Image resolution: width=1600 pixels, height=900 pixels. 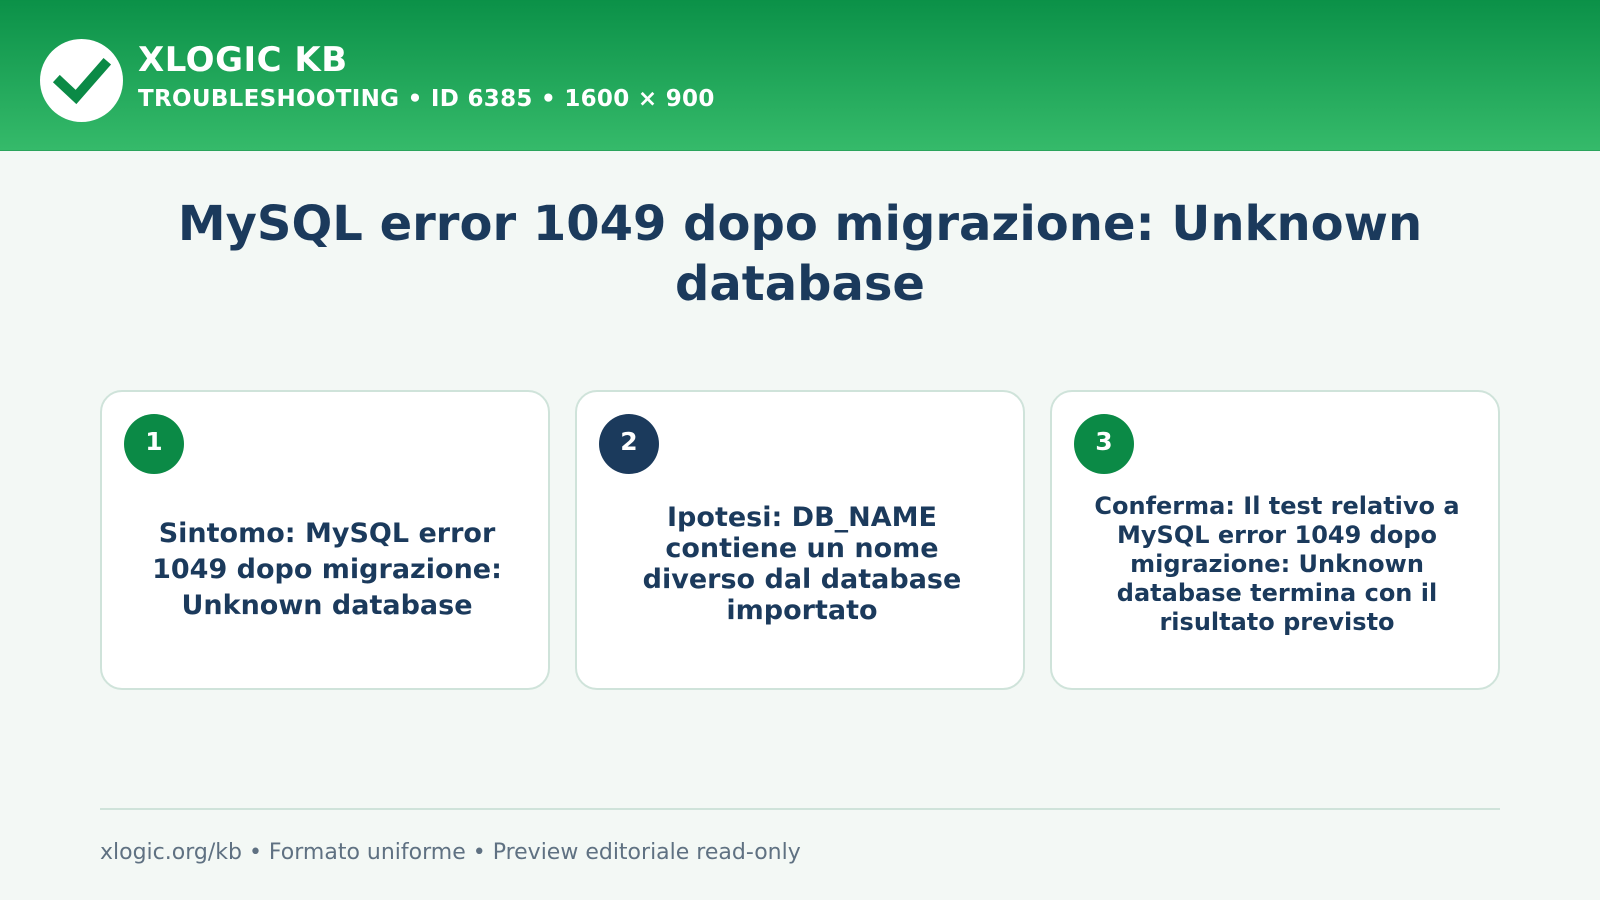 What do you see at coordinates (1104, 444) in the screenshot?
I see `step-number-badge: 3` at bounding box center [1104, 444].